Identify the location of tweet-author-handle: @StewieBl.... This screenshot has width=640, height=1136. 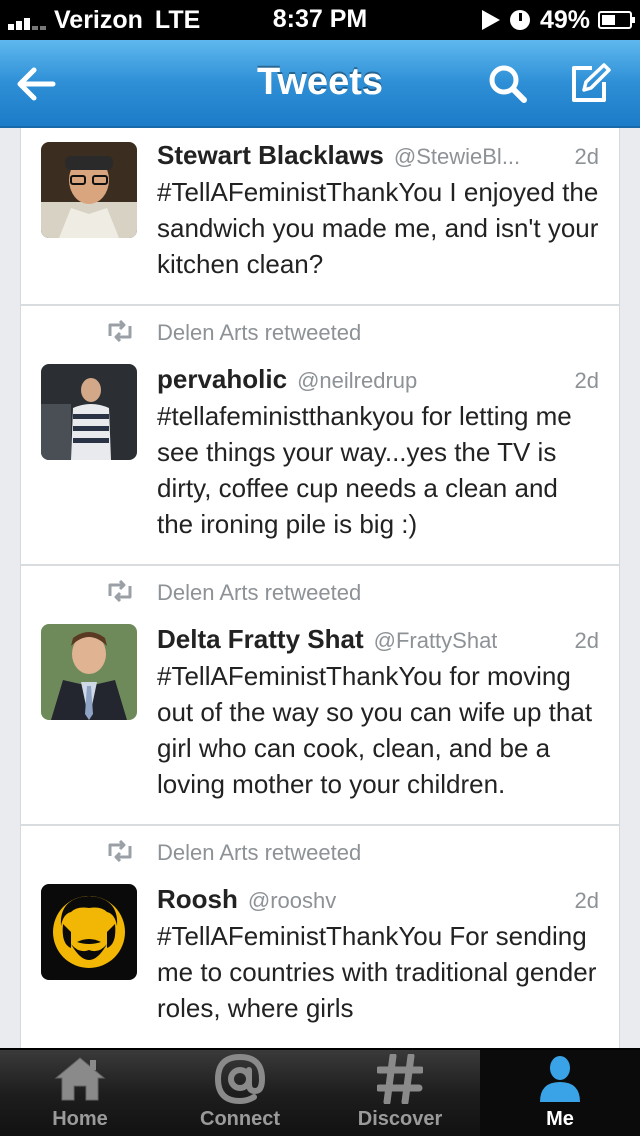
(457, 157).